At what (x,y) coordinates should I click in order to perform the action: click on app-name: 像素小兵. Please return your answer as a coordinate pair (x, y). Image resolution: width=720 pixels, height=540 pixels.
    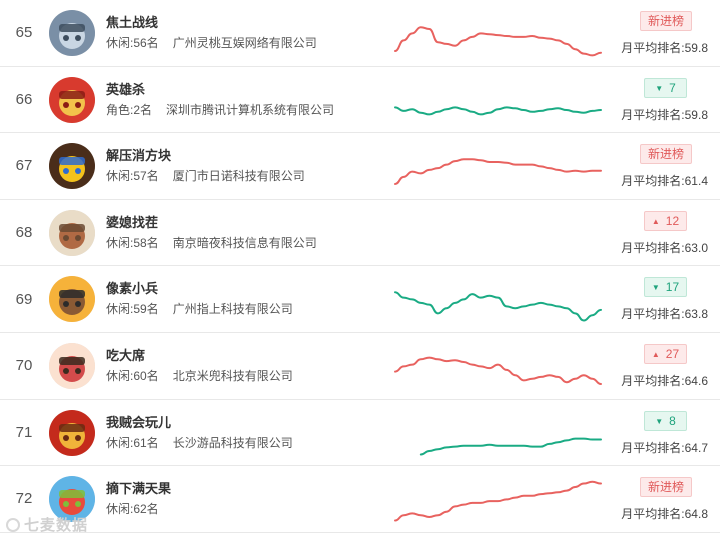
    Looking at the image, I should click on (132, 287).